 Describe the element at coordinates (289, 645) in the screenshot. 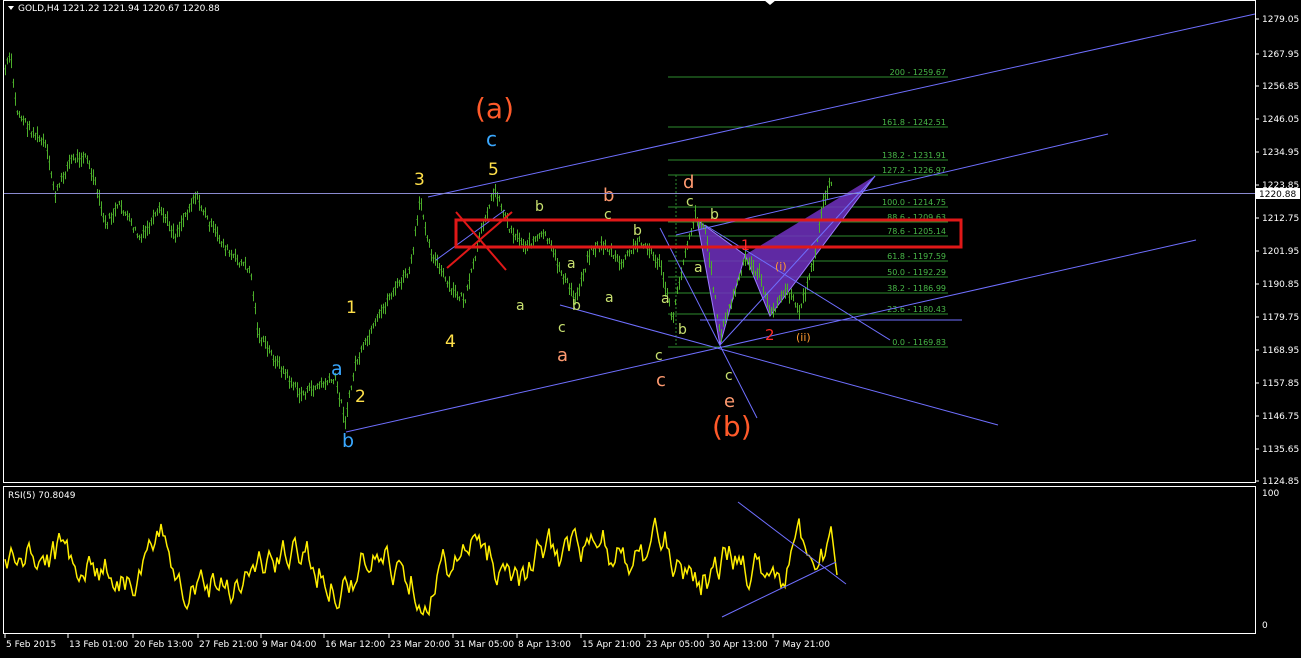

I see `time-label: 9 Mar 04:00` at that location.